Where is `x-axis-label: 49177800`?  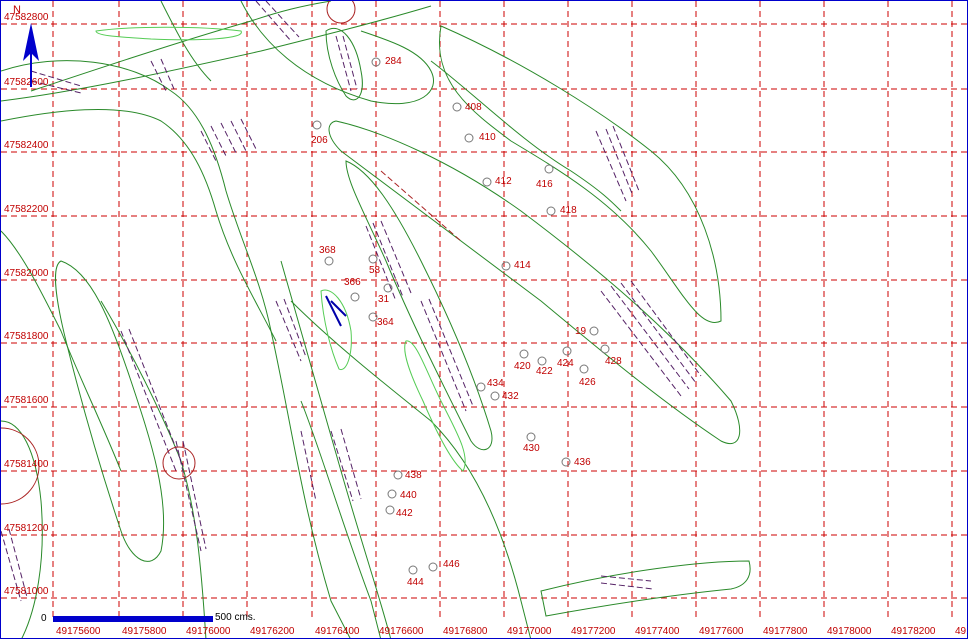
x-axis-label: 49177800 is located at coordinates (785, 631).